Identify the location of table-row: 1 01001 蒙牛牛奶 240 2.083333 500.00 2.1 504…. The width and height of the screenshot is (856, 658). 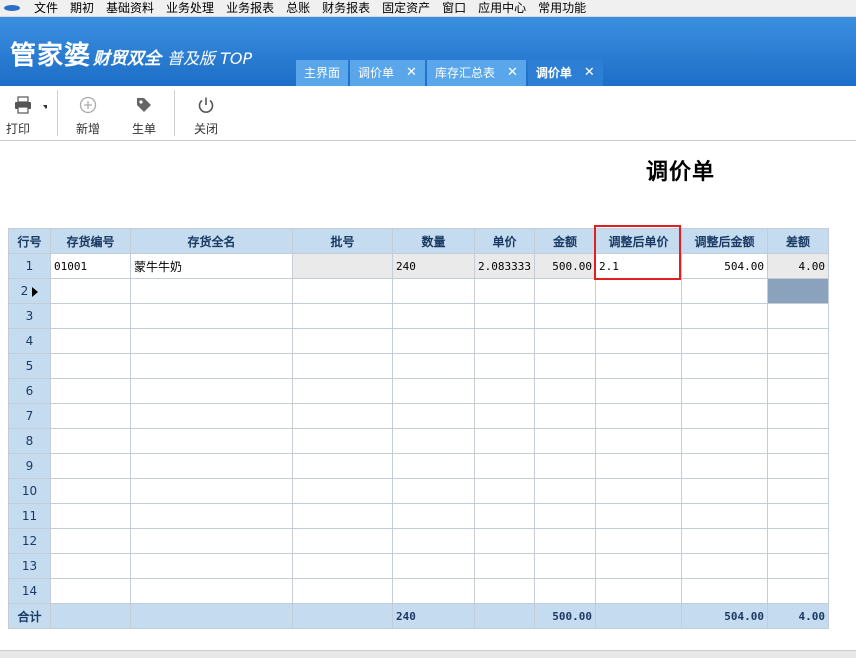
(418, 266).